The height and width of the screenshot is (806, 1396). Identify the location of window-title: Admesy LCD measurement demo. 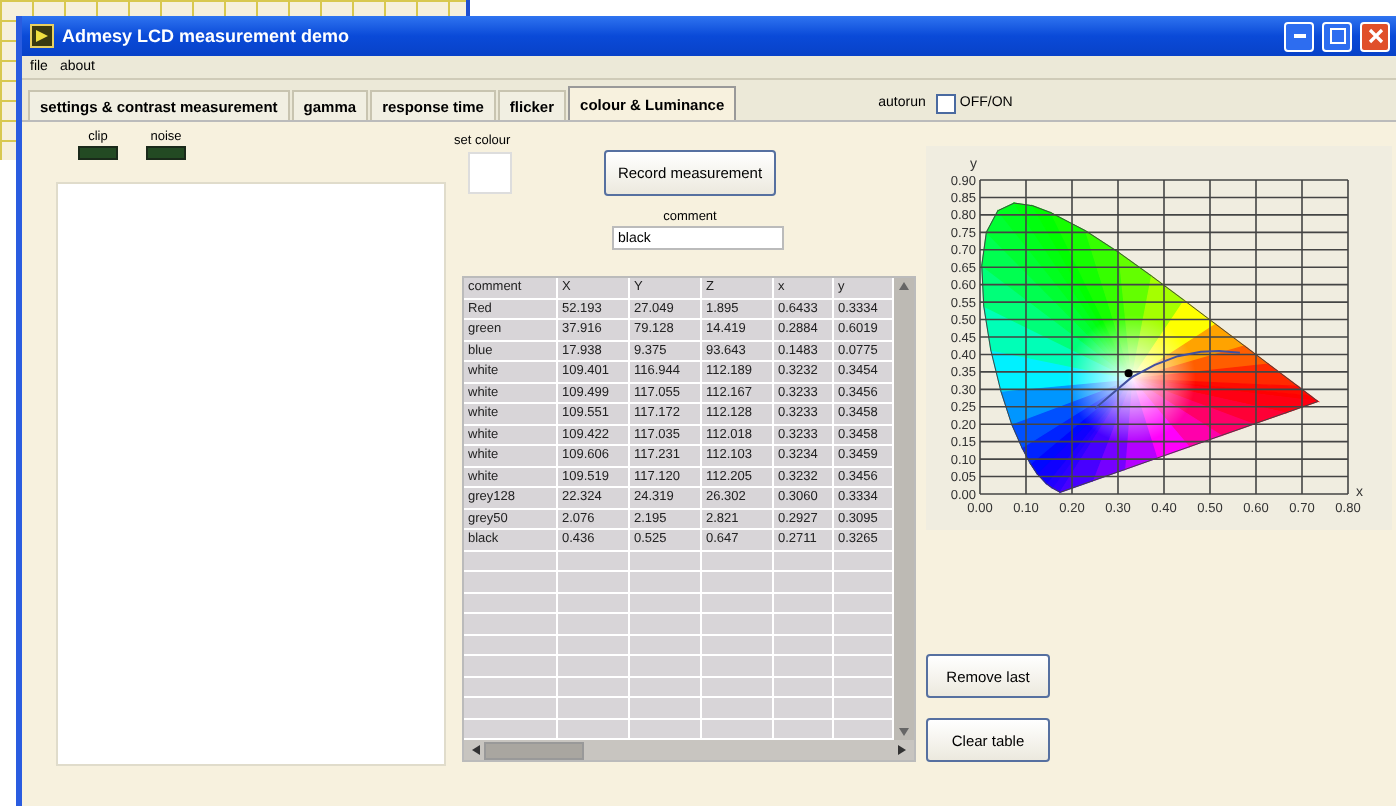
(206, 36).